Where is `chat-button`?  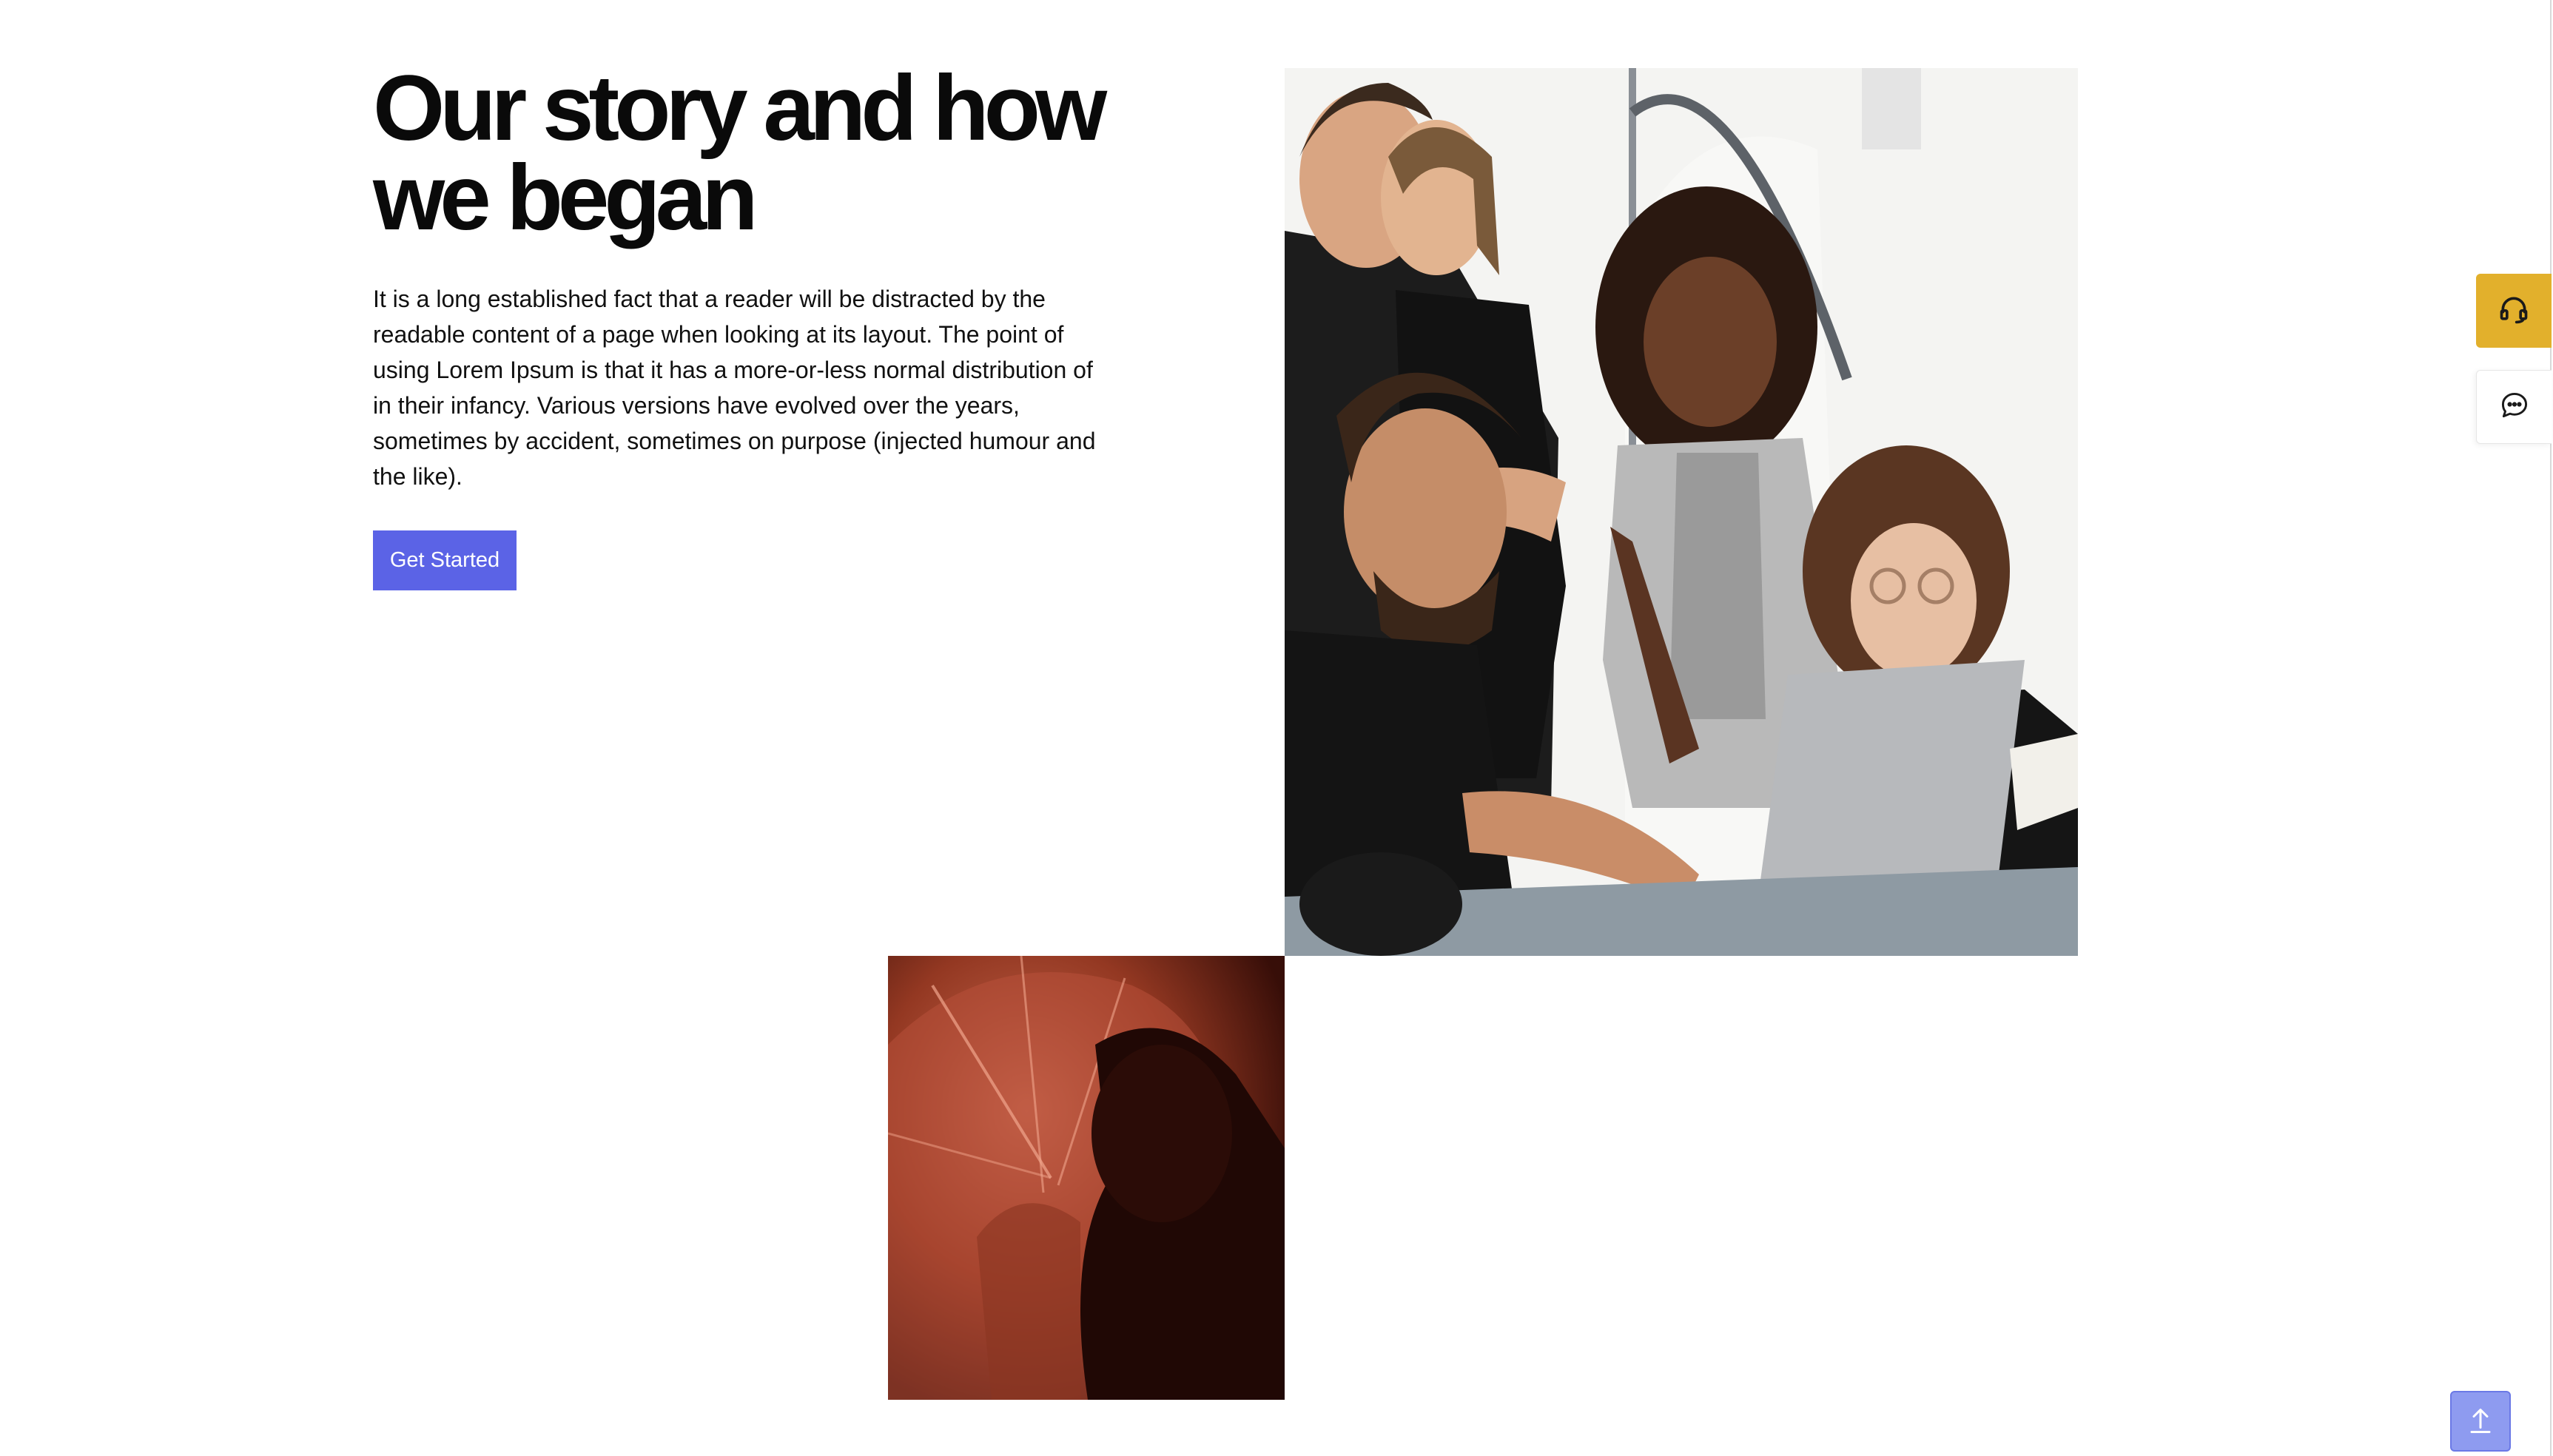 chat-button is located at coordinates (2514, 407).